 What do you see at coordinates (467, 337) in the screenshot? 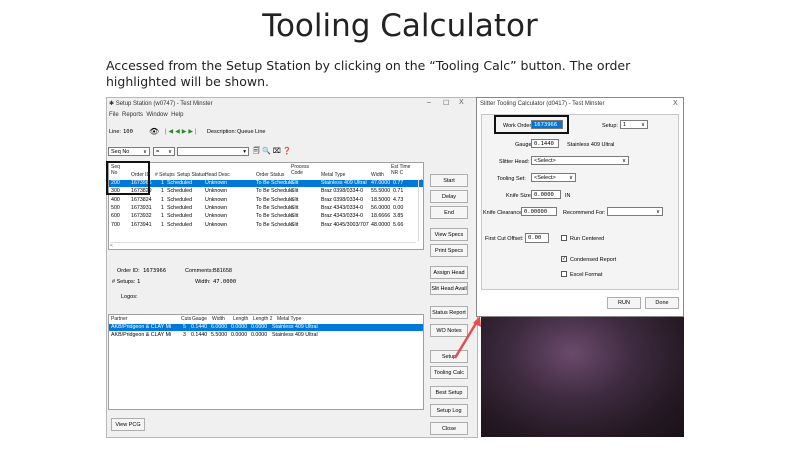
I see `pointer-arrow` at bounding box center [467, 337].